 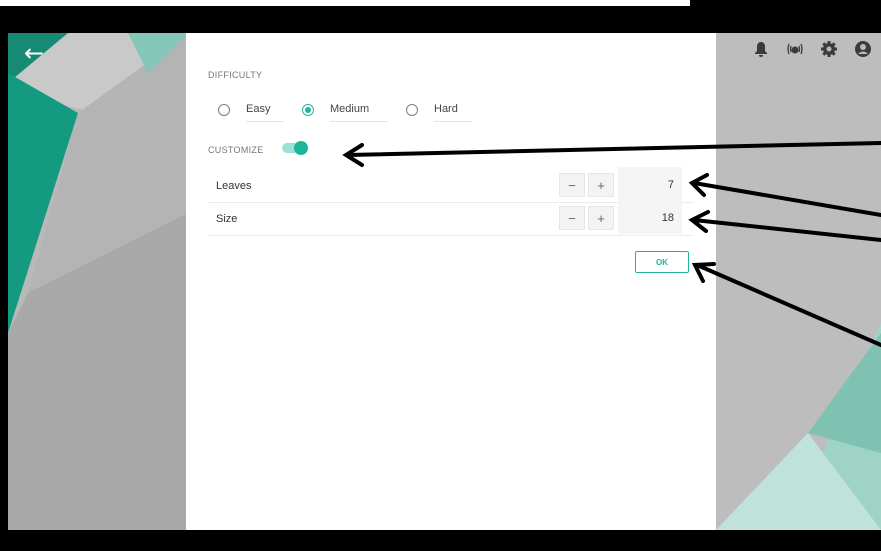 I want to click on size-decrement-button: −, so click(x=572, y=218).